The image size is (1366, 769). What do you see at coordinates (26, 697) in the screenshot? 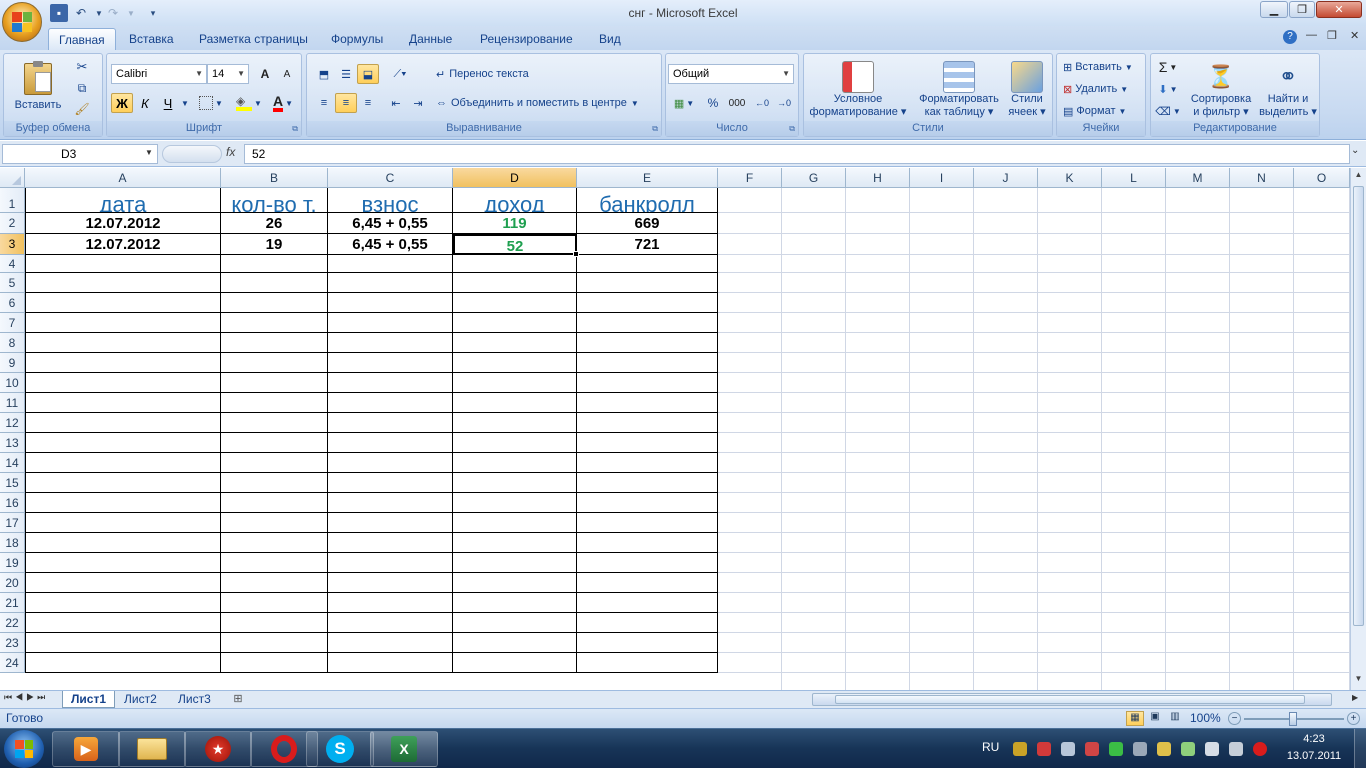
I see `sheet-nav-icons: ⏮◀▶⏭` at bounding box center [26, 697].